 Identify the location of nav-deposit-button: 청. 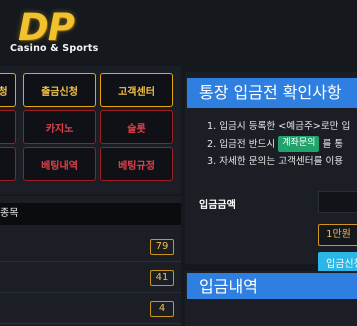
(8, 90).